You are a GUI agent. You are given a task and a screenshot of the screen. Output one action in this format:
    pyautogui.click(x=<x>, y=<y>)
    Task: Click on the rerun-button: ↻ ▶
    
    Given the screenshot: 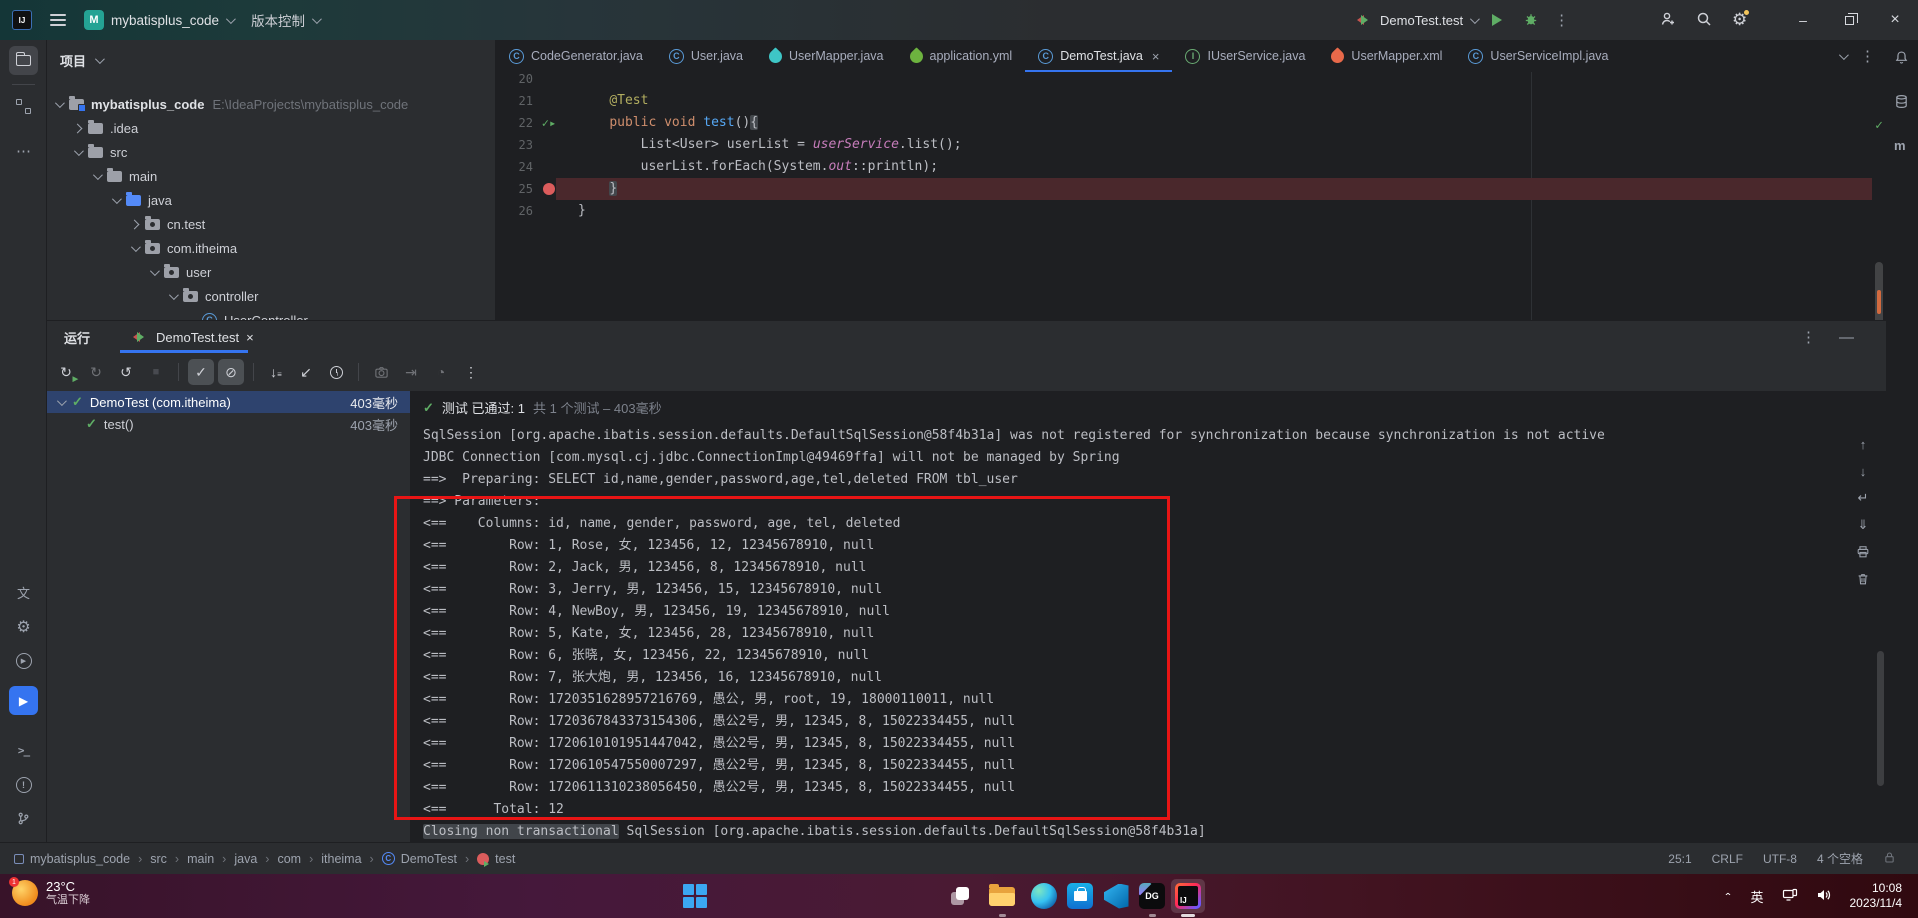 What is the action you would take?
    pyautogui.click(x=66, y=372)
    